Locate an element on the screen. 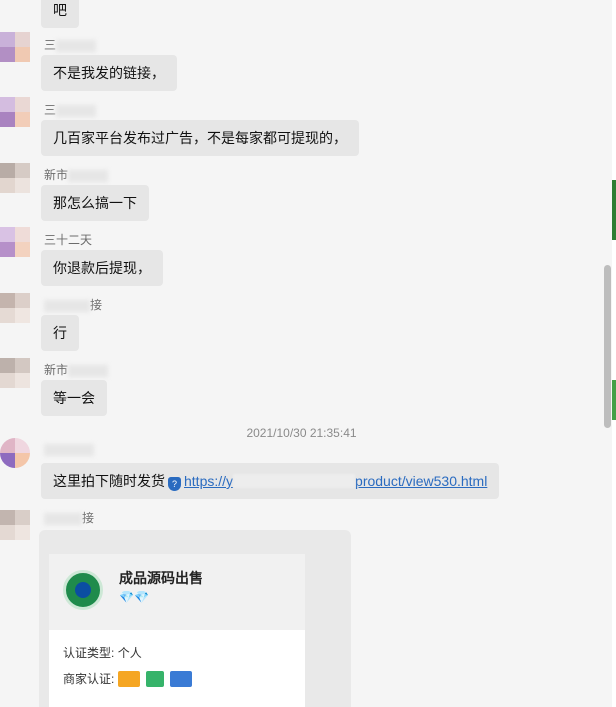  email-verified-icon is located at coordinates (128, 679).